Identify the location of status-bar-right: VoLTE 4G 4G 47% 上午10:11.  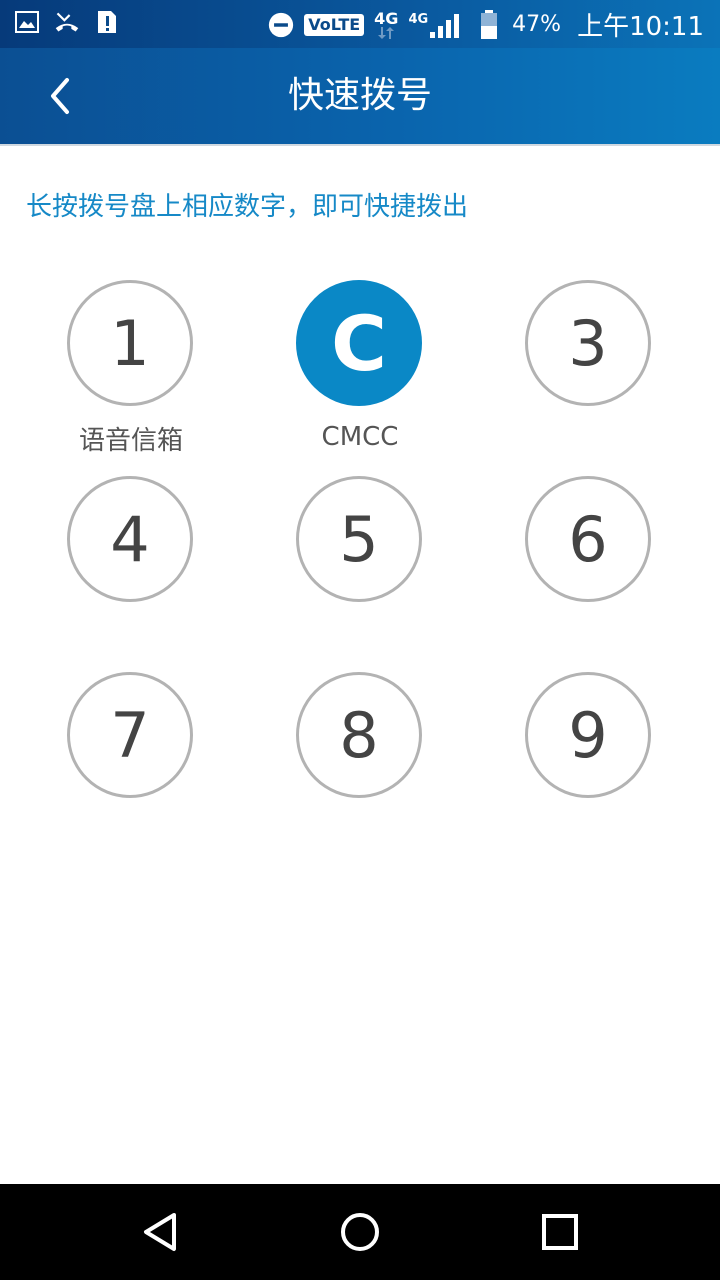
(486, 24).